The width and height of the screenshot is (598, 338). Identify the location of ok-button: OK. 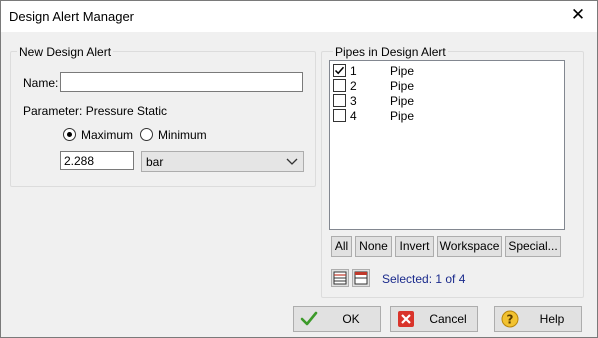
(337, 319).